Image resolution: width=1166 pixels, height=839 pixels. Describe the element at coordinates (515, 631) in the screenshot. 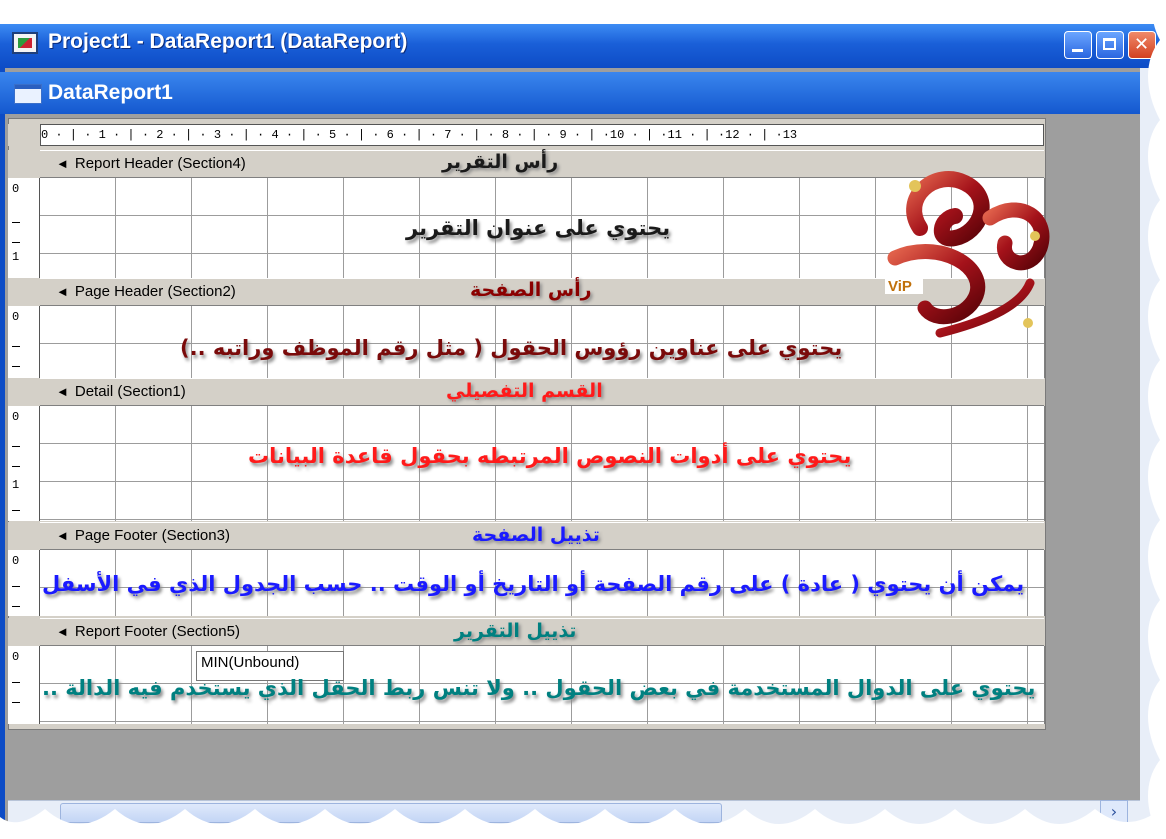

I see `band-arabic-caption: تذييل التقرير` at that location.